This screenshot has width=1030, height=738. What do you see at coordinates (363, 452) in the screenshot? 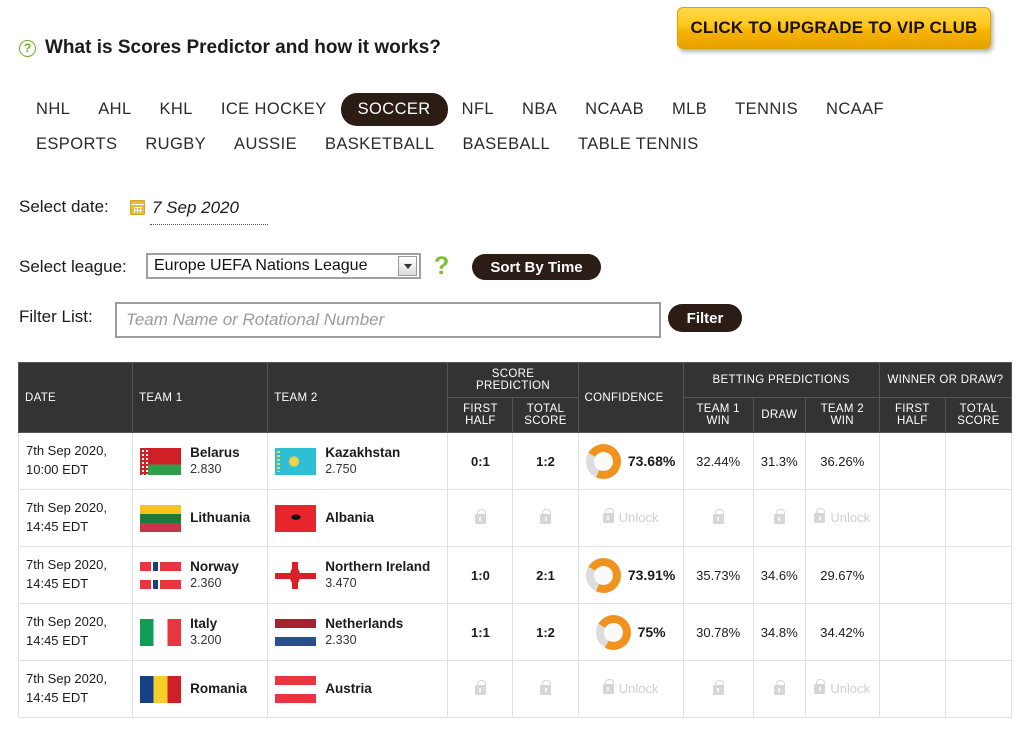
I see `team-name: Kazakhstan` at bounding box center [363, 452].